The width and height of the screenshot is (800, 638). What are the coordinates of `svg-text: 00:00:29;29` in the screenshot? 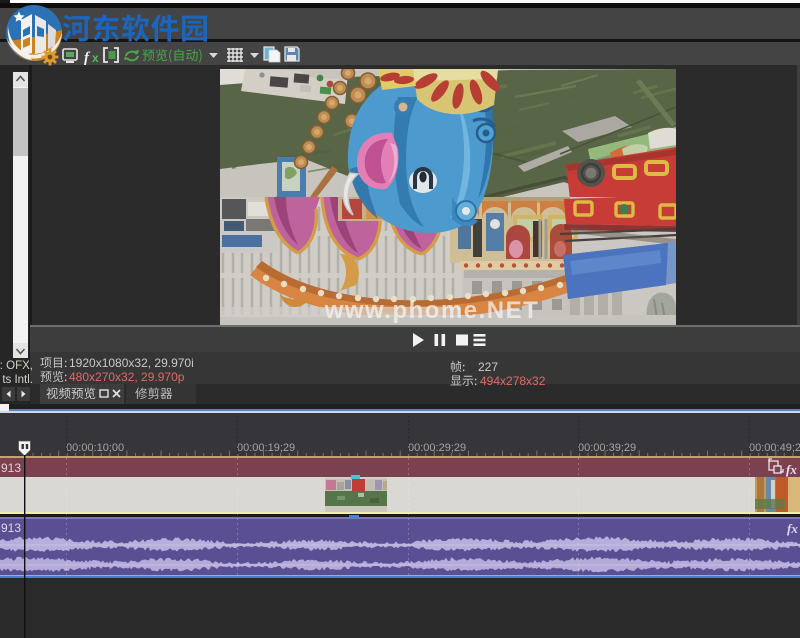 It's located at (437, 448).